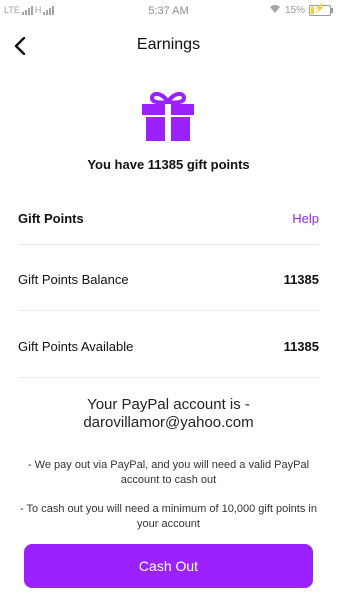 The width and height of the screenshot is (337, 600). I want to click on page-title: Earnings, so click(168, 44).